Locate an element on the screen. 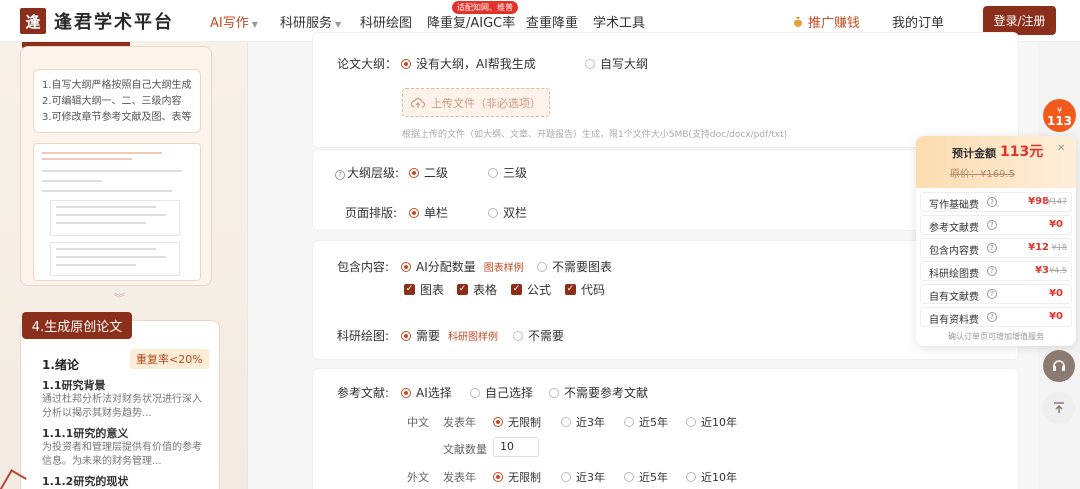  instruction-line: 3.可修改章节参考文献及图、表等 is located at coordinates (117, 117).